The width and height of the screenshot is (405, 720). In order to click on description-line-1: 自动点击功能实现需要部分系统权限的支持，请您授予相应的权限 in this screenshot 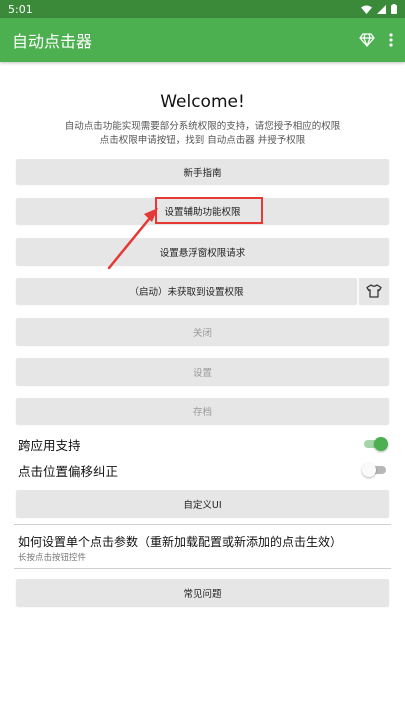, I will do `click(202, 126)`.